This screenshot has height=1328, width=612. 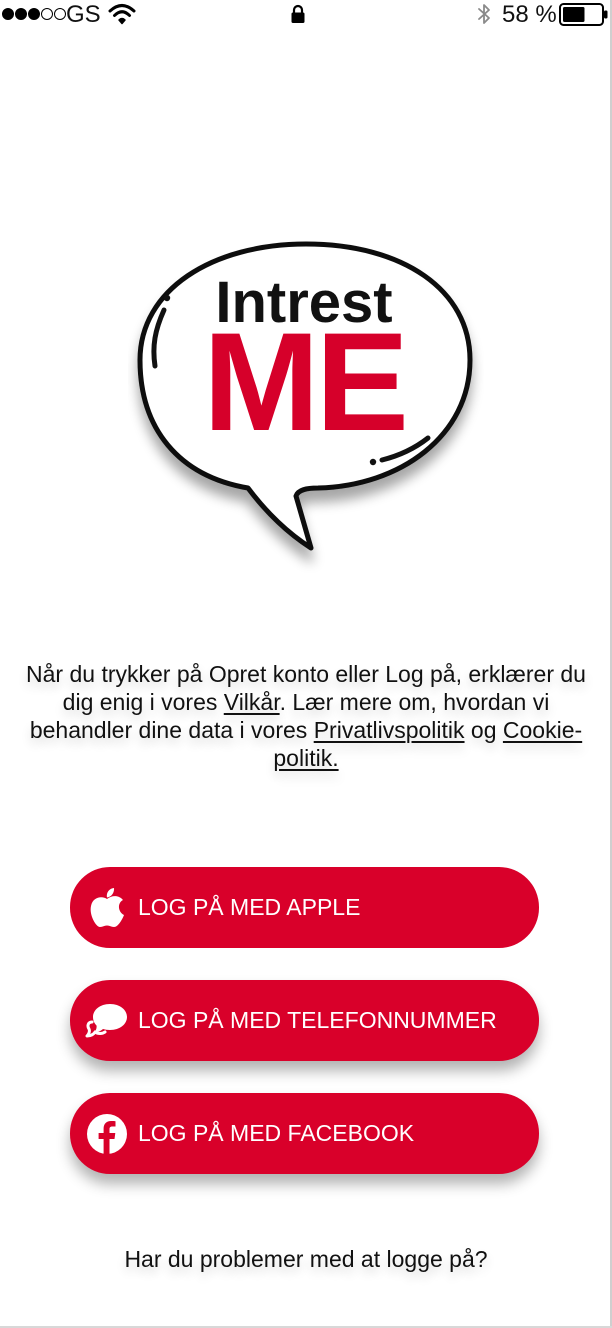 What do you see at coordinates (34, 14) in the screenshot?
I see `signal-strength-icon` at bounding box center [34, 14].